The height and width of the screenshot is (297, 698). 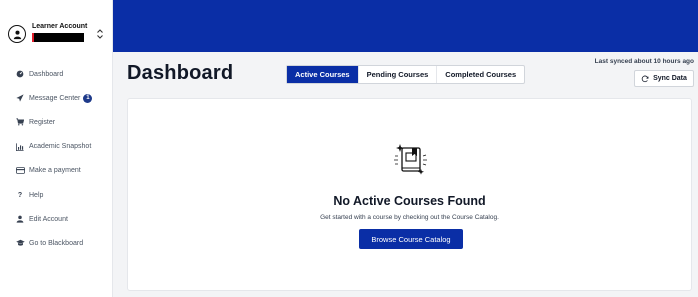 What do you see at coordinates (405, 26) in the screenshot?
I see `top-banner` at bounding box center [405, 26].